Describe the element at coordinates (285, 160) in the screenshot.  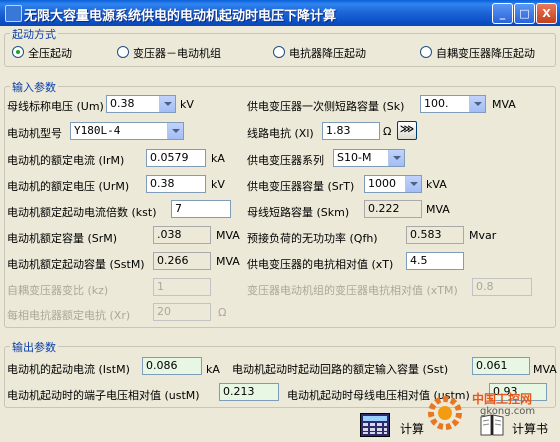
I see `transformer-series-label: 供电变压器系列` at that location.